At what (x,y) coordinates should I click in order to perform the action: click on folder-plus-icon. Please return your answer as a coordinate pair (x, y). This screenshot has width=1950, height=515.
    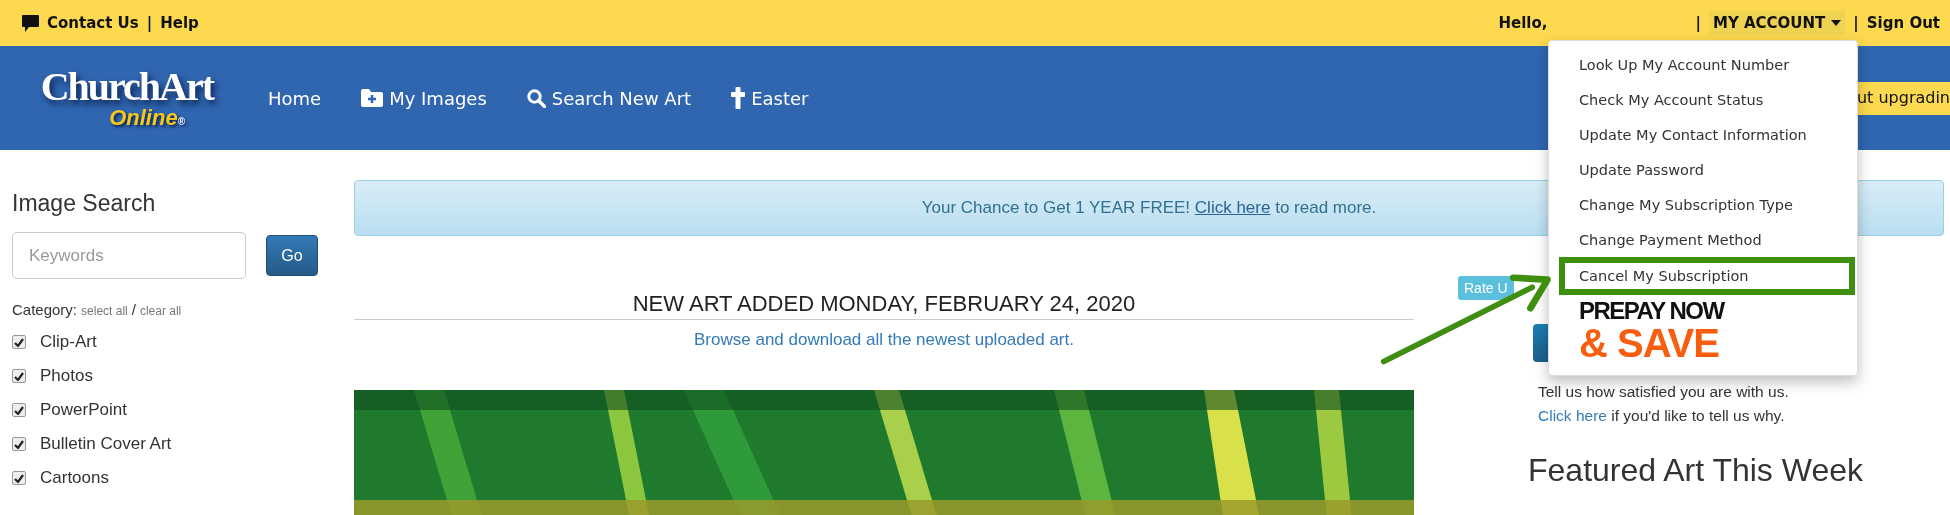
    Looking at the image, I should click on (372, 98).